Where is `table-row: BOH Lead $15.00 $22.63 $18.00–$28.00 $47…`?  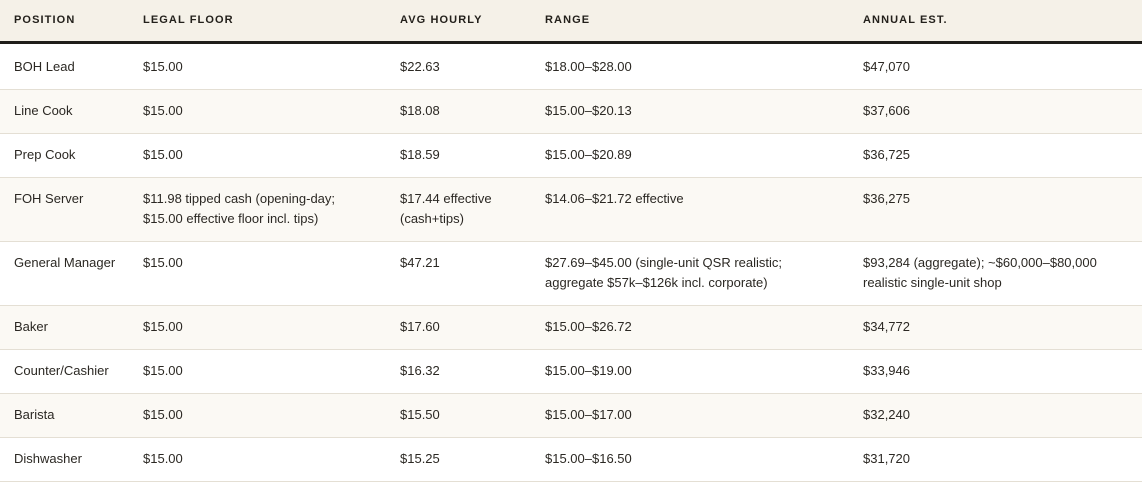 table-row: BOH Lead $15.00 $22.63 $18.00–$28.00 $47… is located at coordinates (571, 66).